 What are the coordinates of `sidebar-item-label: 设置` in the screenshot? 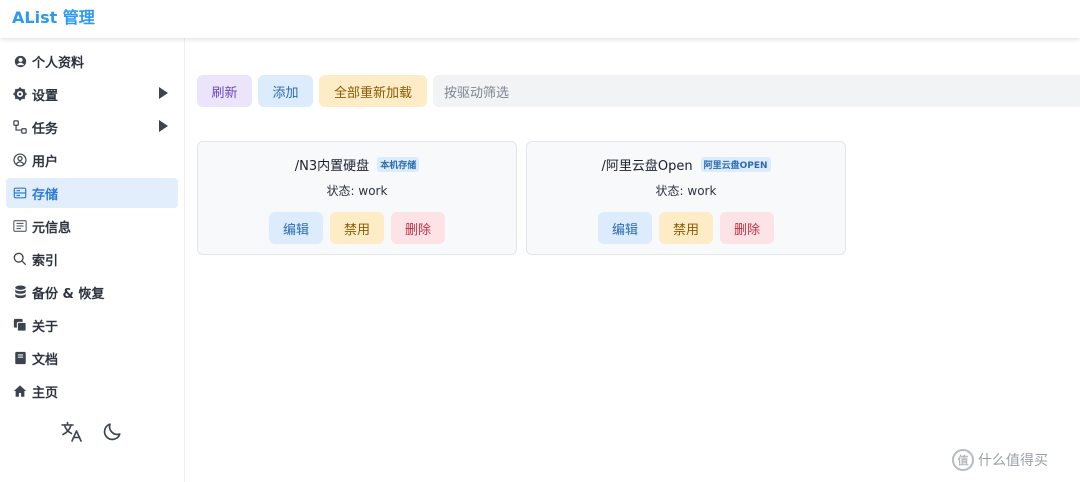 It's located at (45, 96).